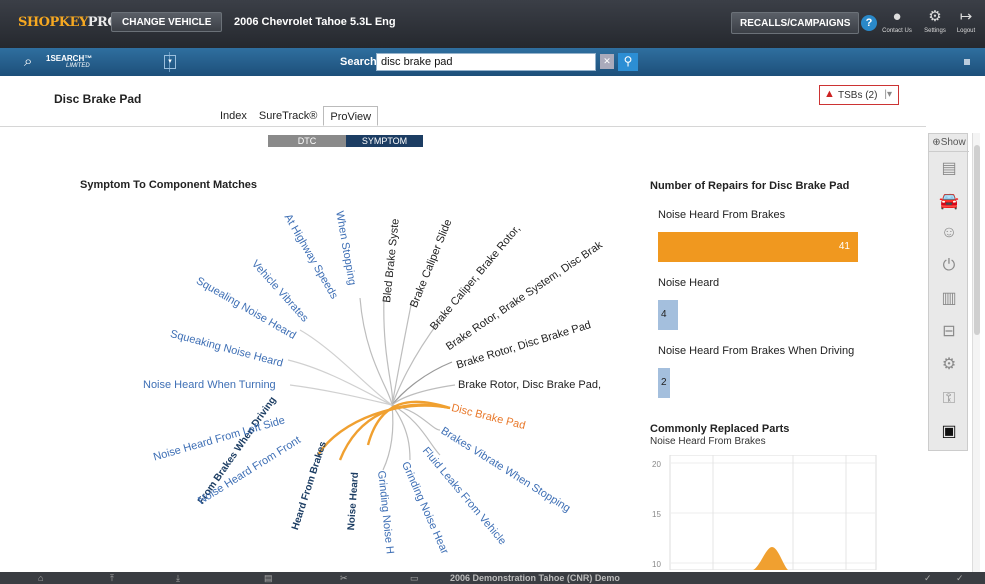  I want to click on print-icon: ▤, so click(268, 578).